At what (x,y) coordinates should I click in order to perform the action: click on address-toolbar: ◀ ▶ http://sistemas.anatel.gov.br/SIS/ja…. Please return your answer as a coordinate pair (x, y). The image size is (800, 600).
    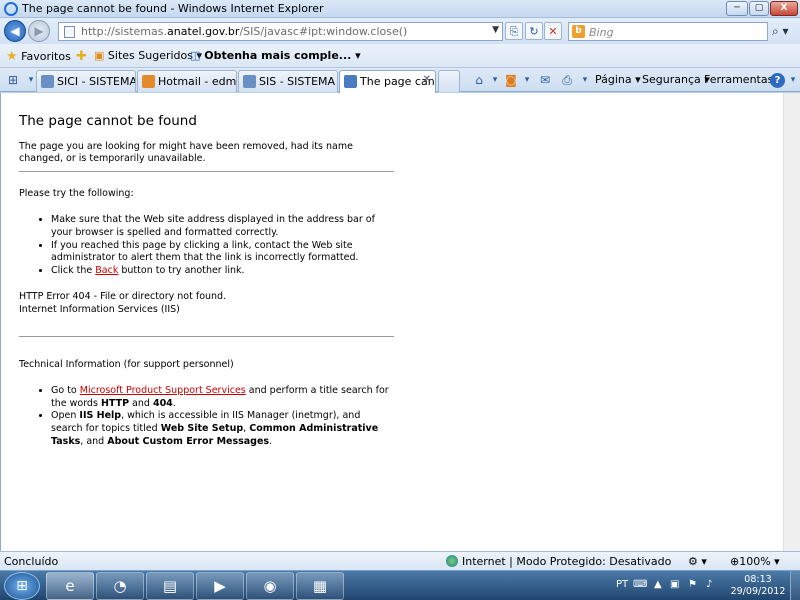
    Looking at the image, I should click on (400, 31).